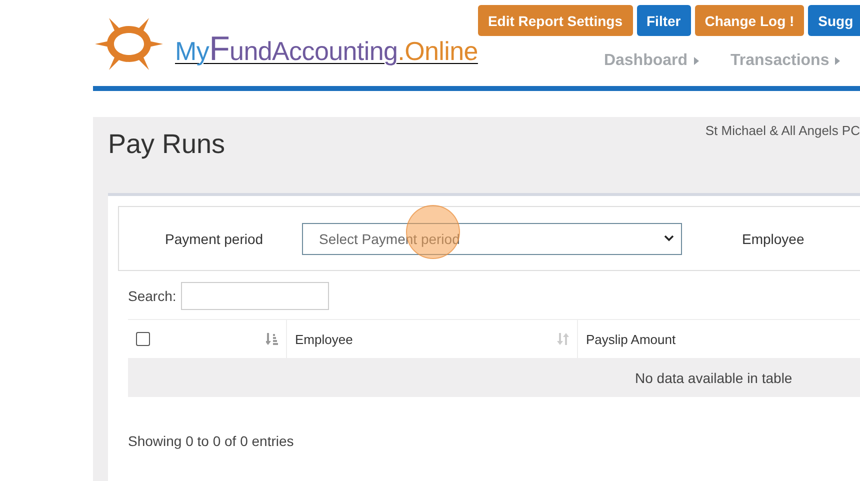 This screenshot has height=481, width=860. Describe the element at coordinates (211, 441) in the screenshot. I see `table-info: Showing 0 to 0 of 0 entries` at that location.